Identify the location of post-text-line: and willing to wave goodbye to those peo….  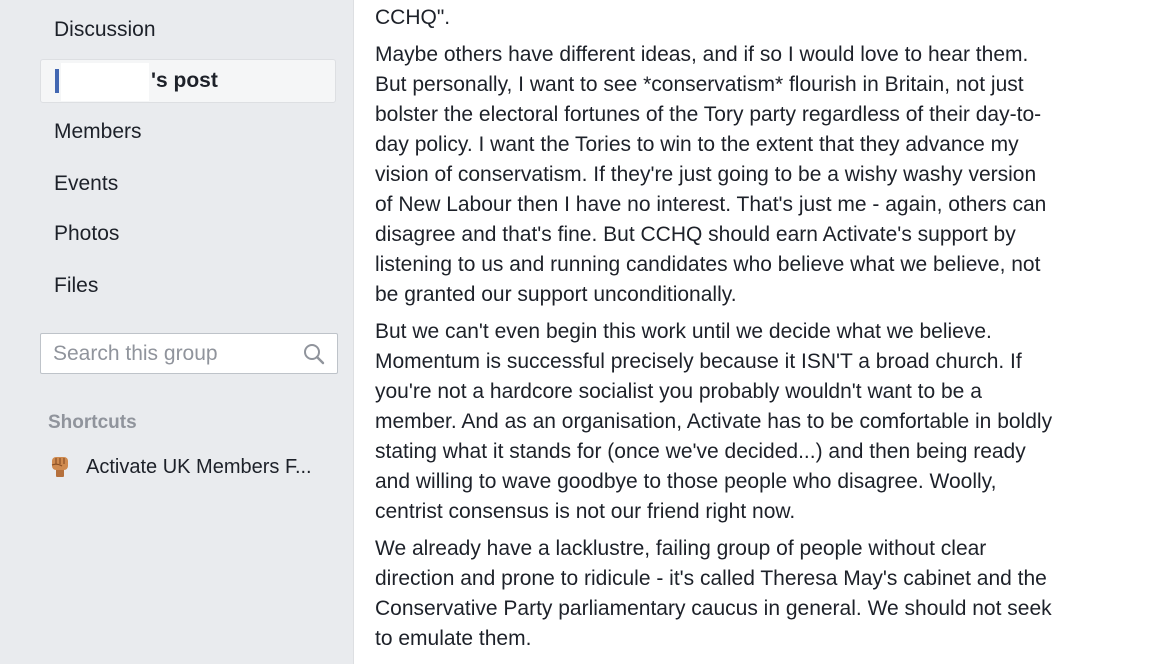
(686, 481).